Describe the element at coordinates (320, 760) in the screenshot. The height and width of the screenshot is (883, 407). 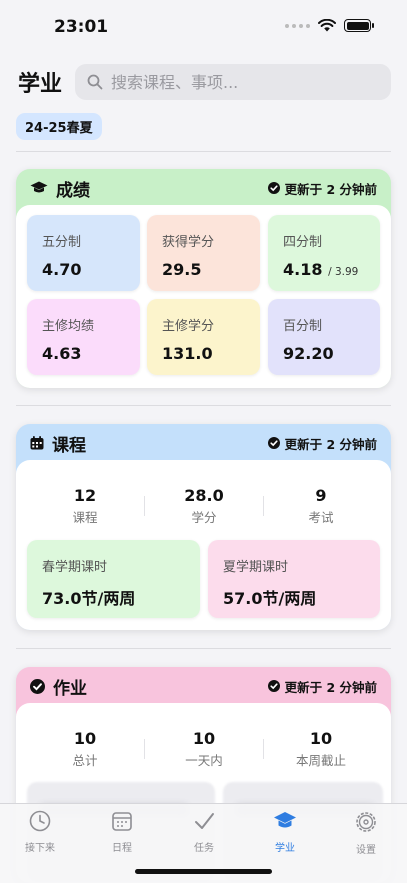
I see `stat-label: 本周截止` at that location.